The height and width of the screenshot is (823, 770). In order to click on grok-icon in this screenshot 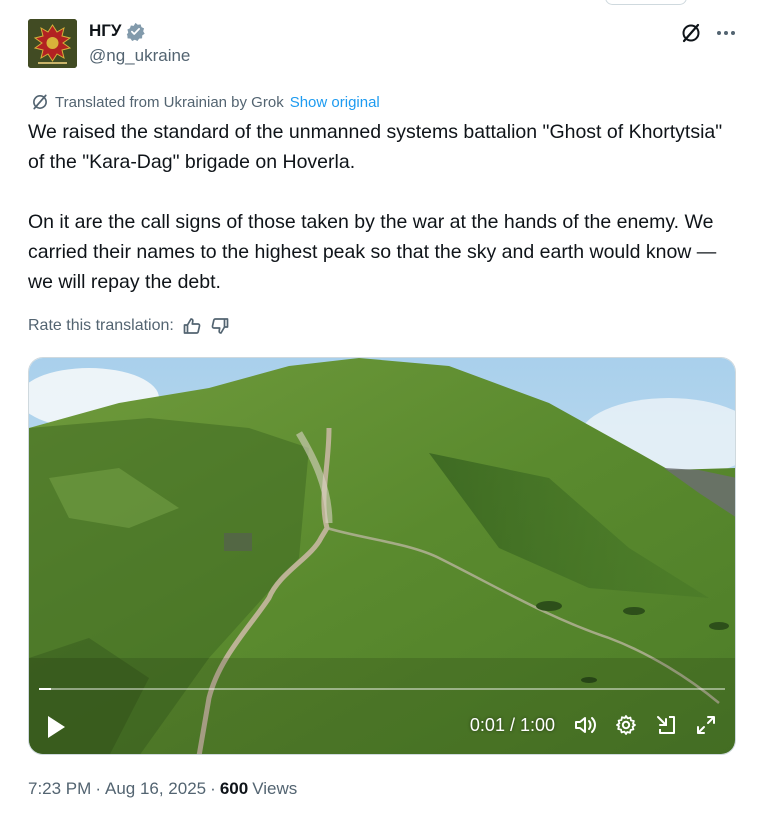, I will do `click(40, 102)`.